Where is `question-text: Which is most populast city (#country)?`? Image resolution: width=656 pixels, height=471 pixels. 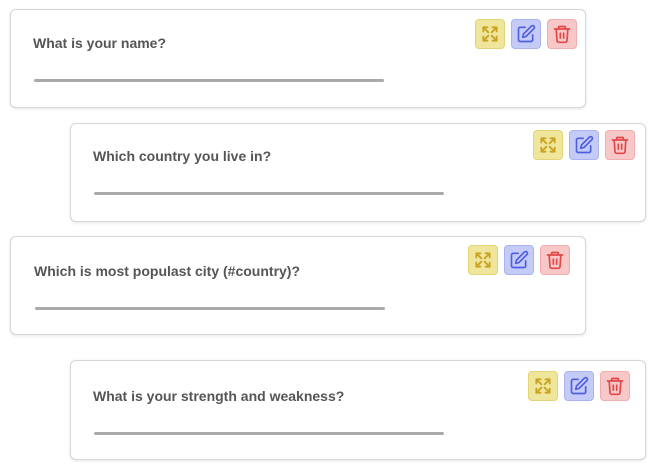 question-text: Which is most populast city (#country)? is located at coordinates (167, 271).